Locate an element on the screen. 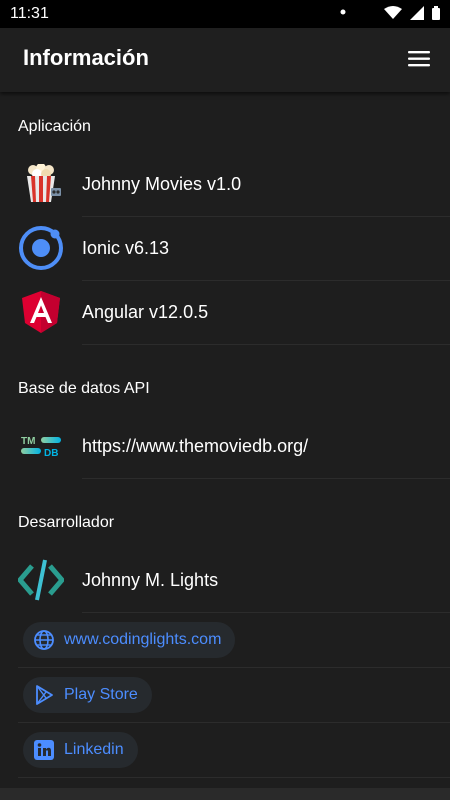 Image resolution: width=450 pixels, height=800 pixels. play-store-chip: Play Store is located at coordinates (87, 695).